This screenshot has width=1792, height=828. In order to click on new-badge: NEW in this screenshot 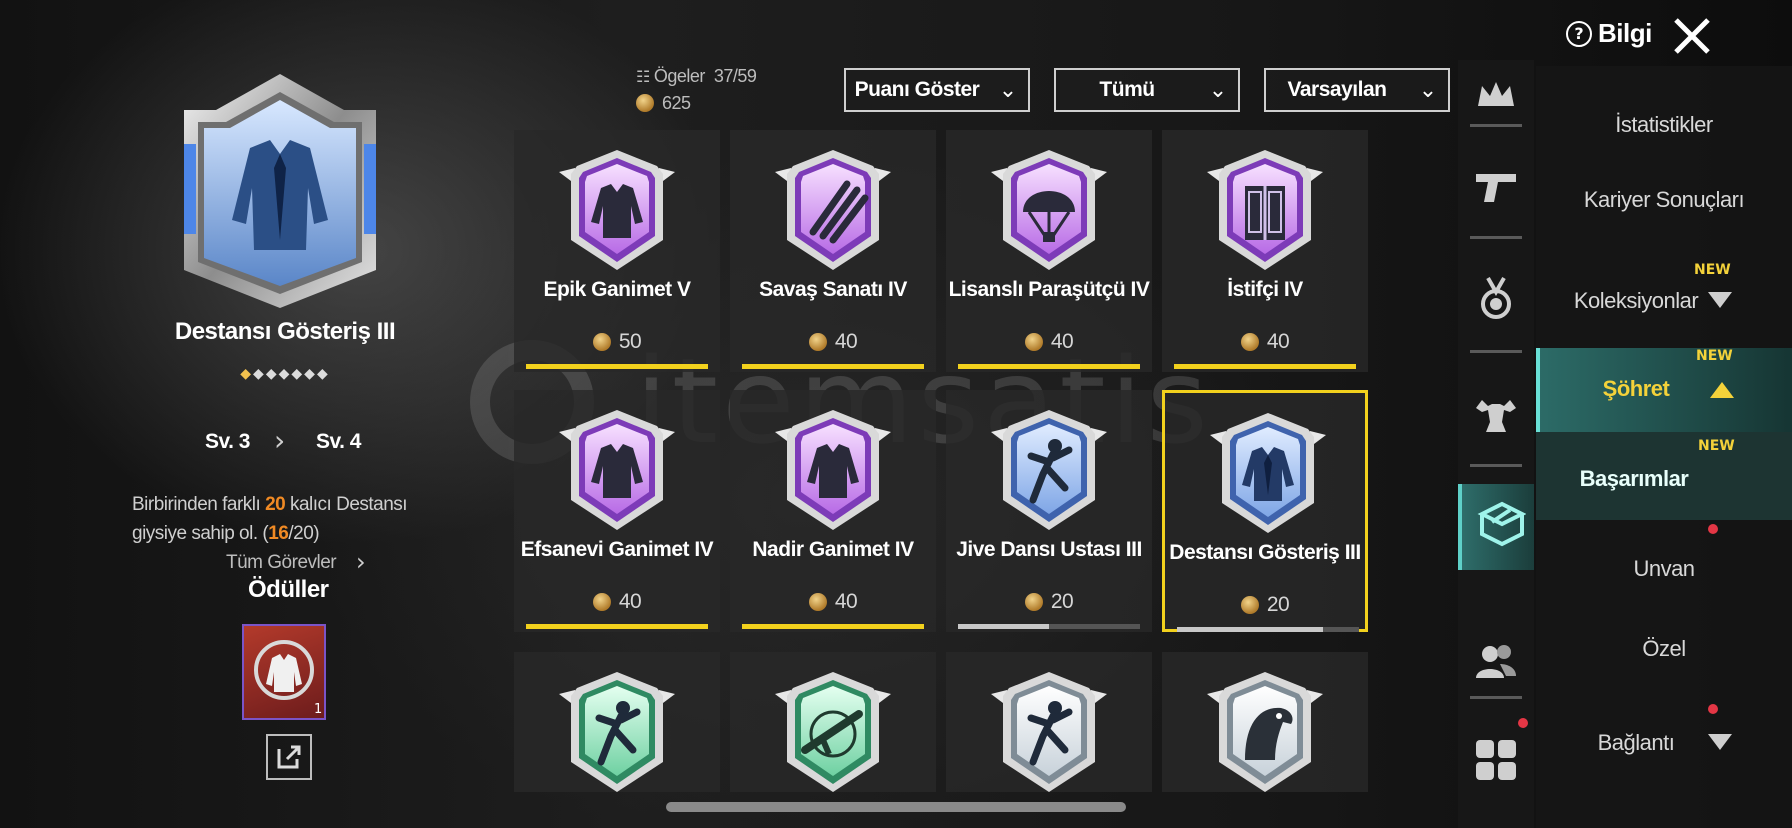, I will do `click(1712, 270)`.